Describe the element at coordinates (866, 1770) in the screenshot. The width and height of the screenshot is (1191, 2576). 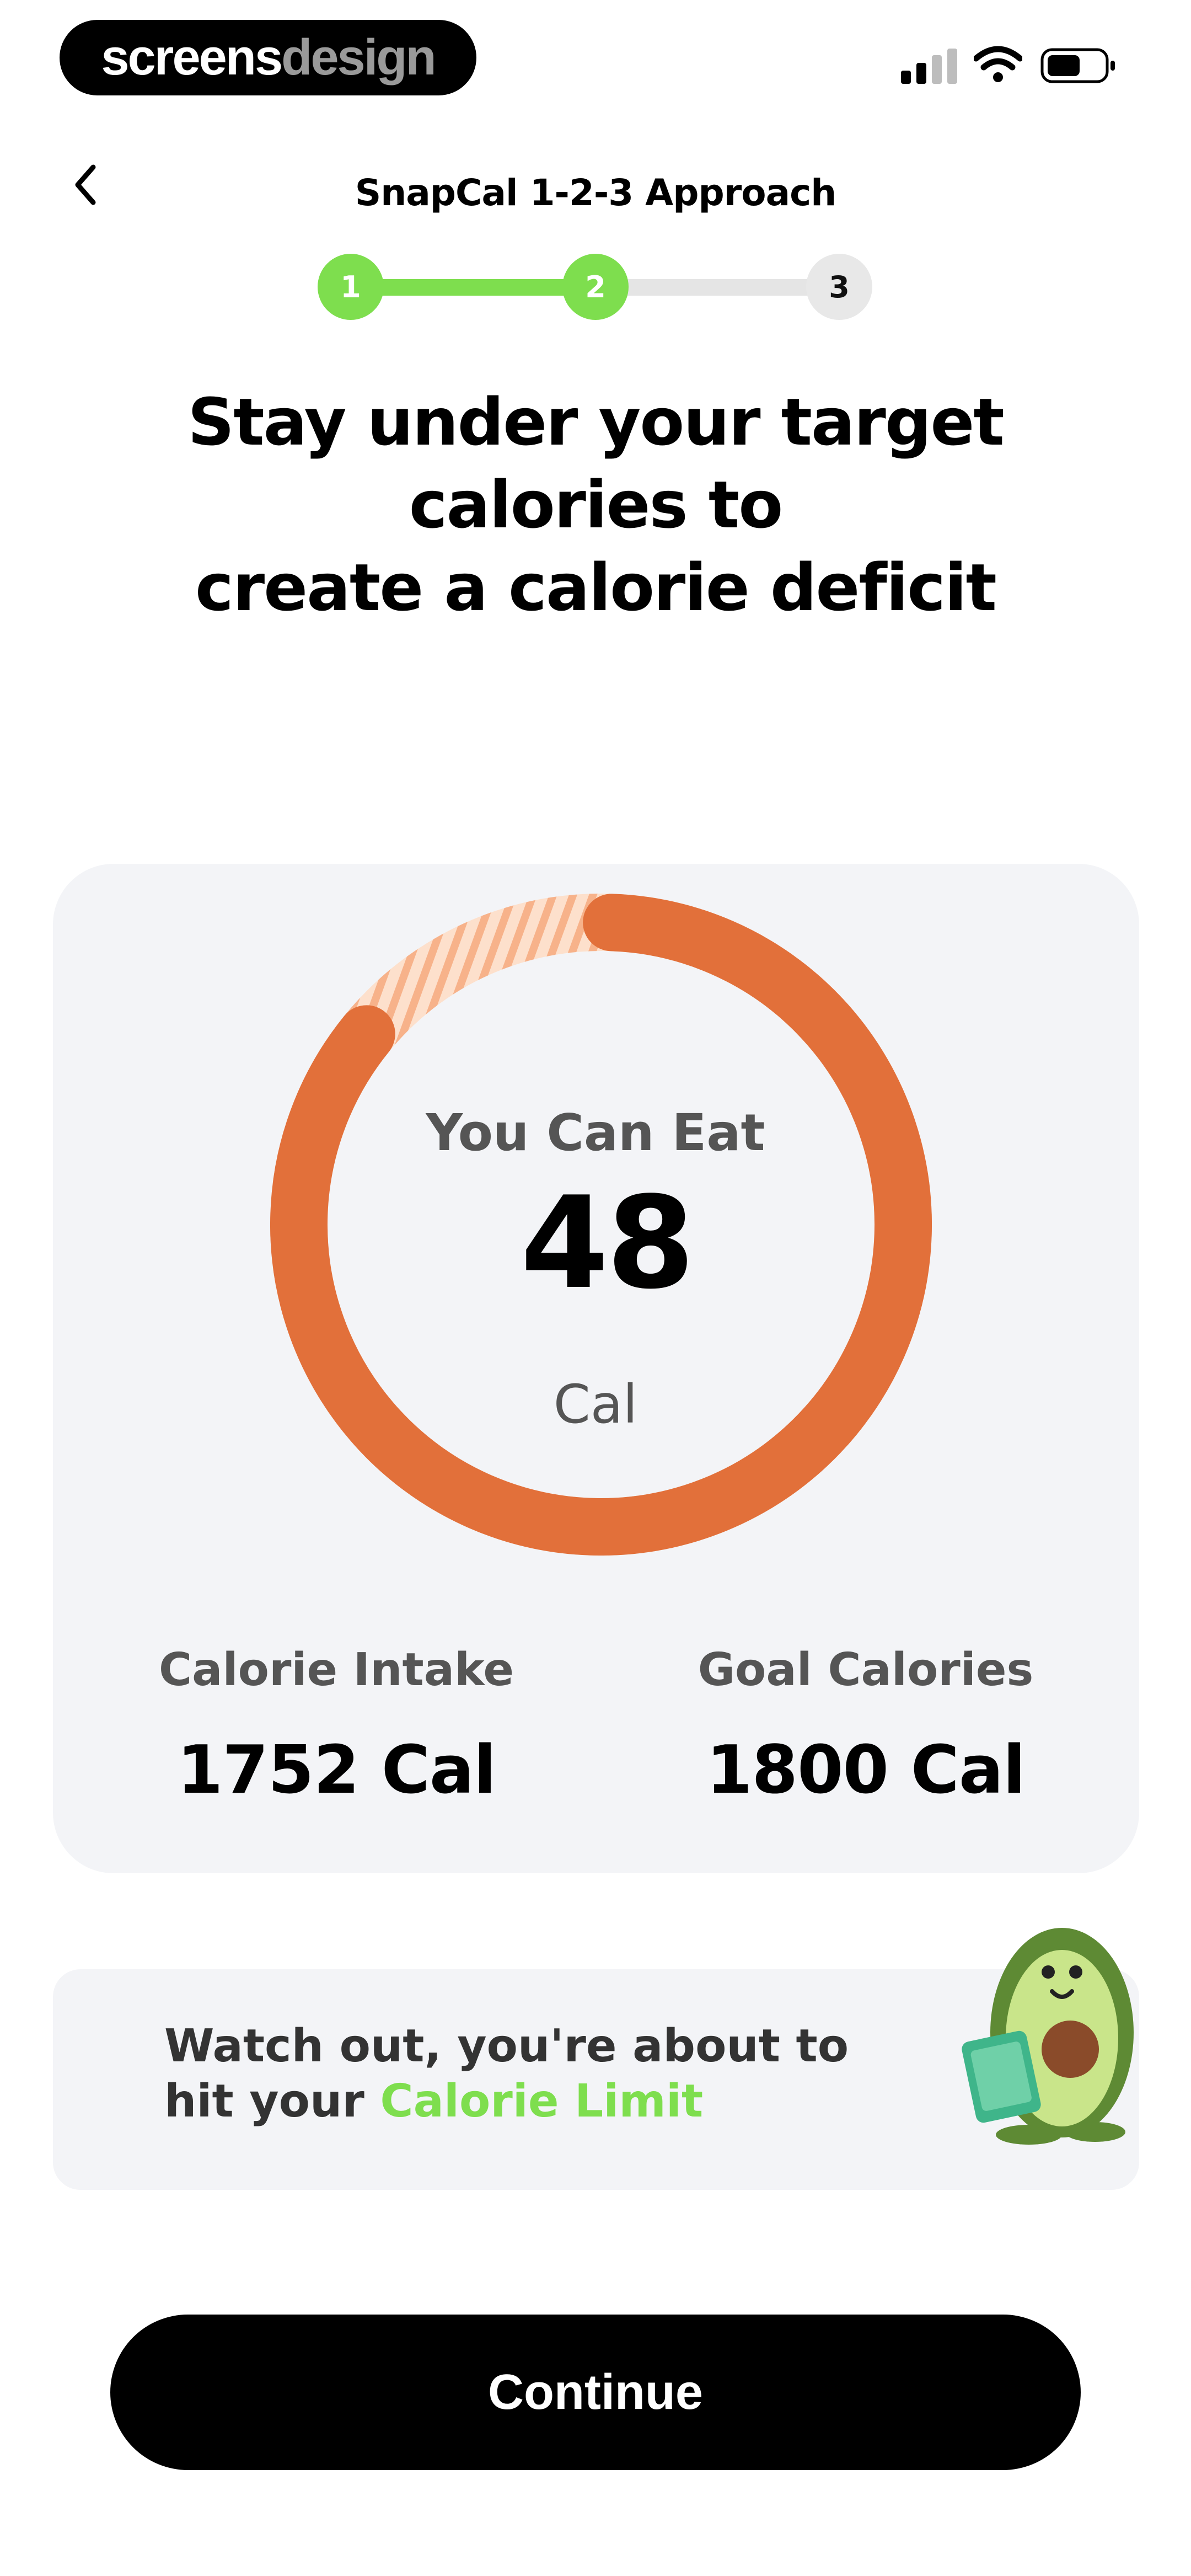
I see `goal-value: 1800 Cal` at that location.